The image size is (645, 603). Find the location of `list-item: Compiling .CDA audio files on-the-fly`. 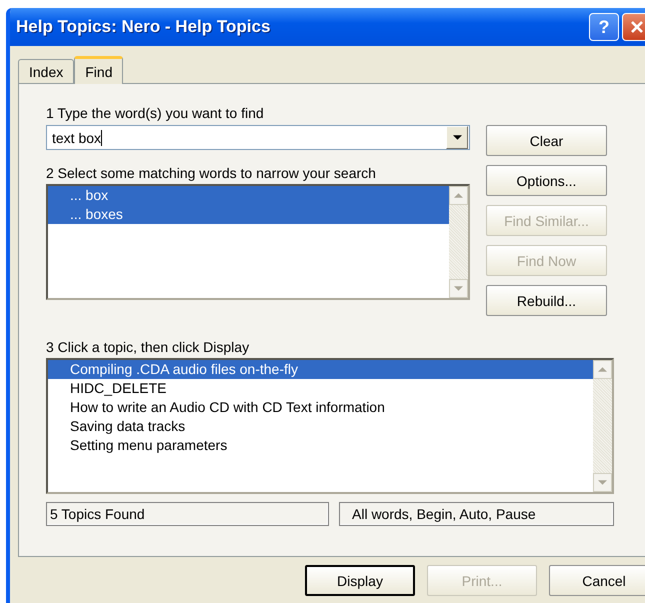

list-item: Compiling .CDA audio files on-the-fly is located at coordinates (320, 369).